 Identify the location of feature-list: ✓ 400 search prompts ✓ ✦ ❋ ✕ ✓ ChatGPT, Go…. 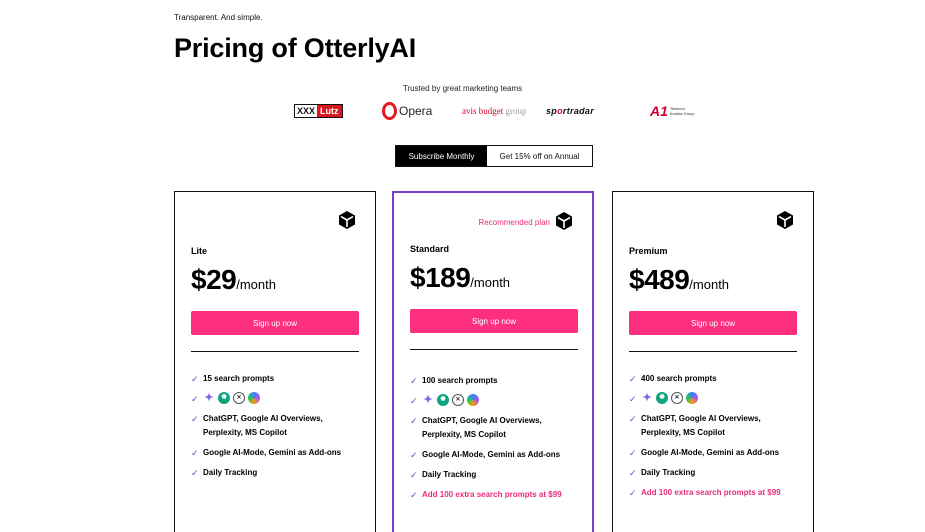
(714, 439).